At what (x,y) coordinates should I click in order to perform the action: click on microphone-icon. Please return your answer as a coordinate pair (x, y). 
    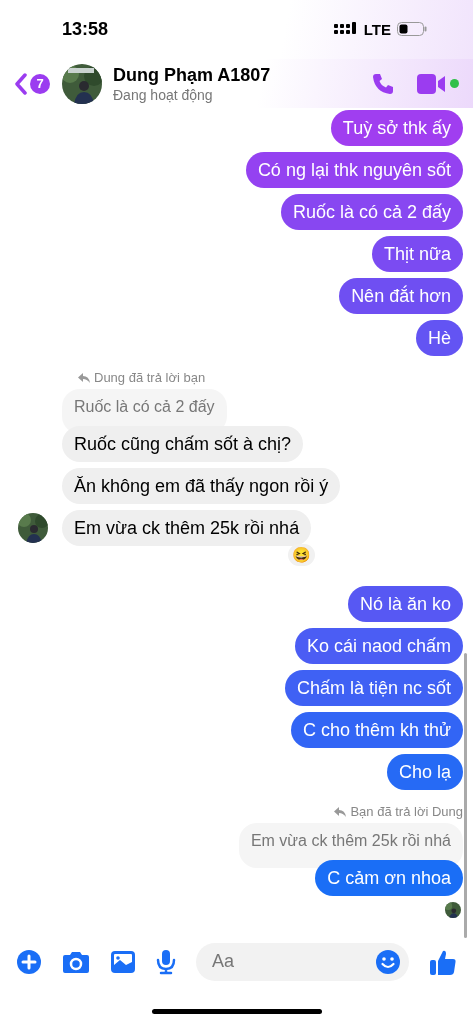
    Looking at the image, I should click on (166, 961).